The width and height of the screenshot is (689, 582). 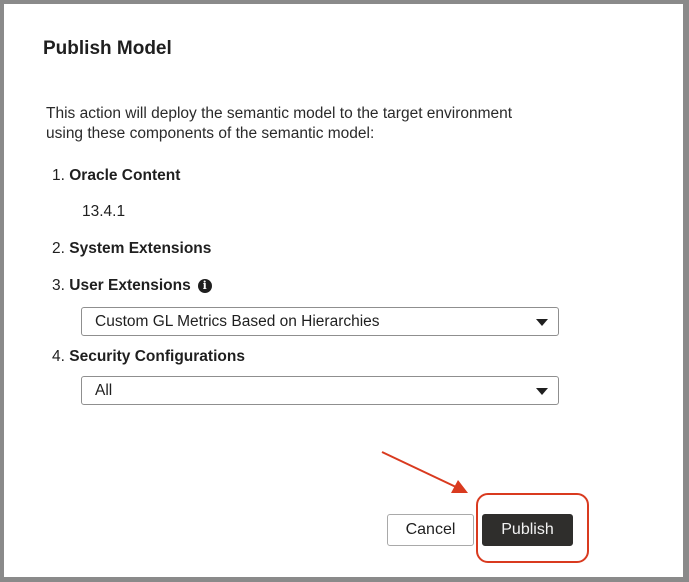 What do you see at coordinates (424, 472) in the screenshot?
I see `arrow-annotation-icon` at bounding box center [424, 472].